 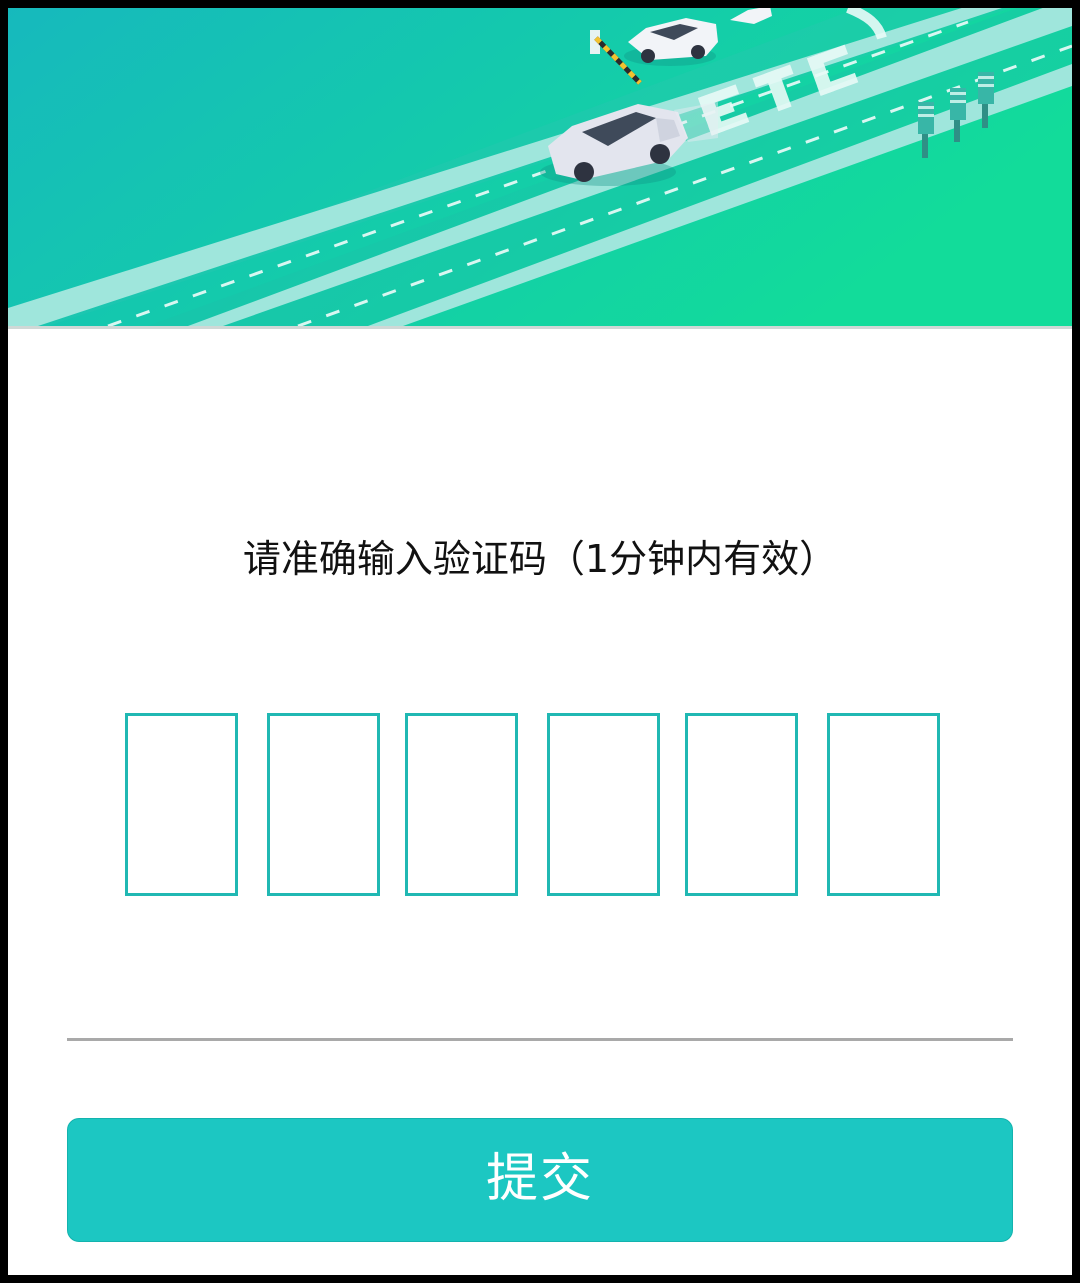 What do you see at coordinates (540, 1180) in the screenshot?
I see `submit-button: 提交` at bounding box center [540, 1180].